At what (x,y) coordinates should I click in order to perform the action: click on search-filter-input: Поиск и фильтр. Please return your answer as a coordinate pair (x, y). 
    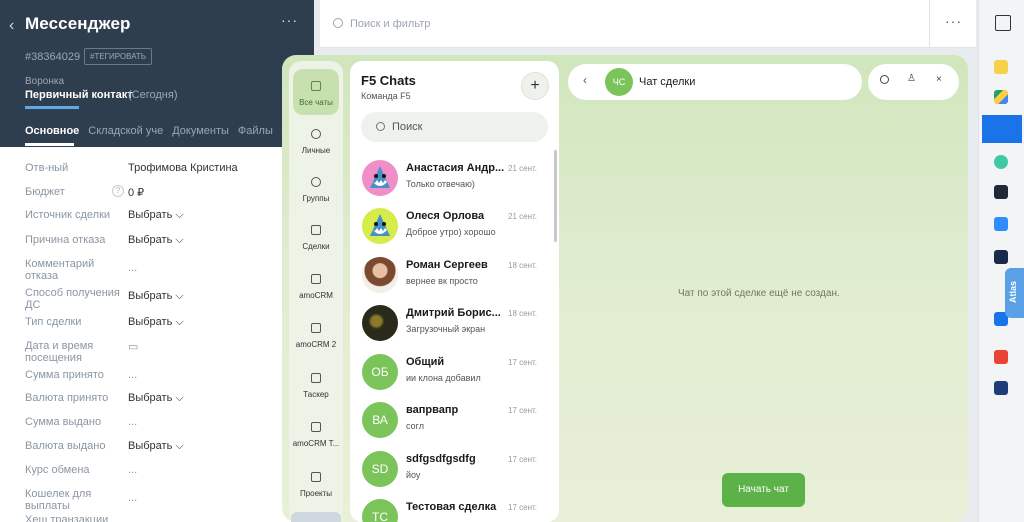
    Looking at the image, I should click on (390, 24).